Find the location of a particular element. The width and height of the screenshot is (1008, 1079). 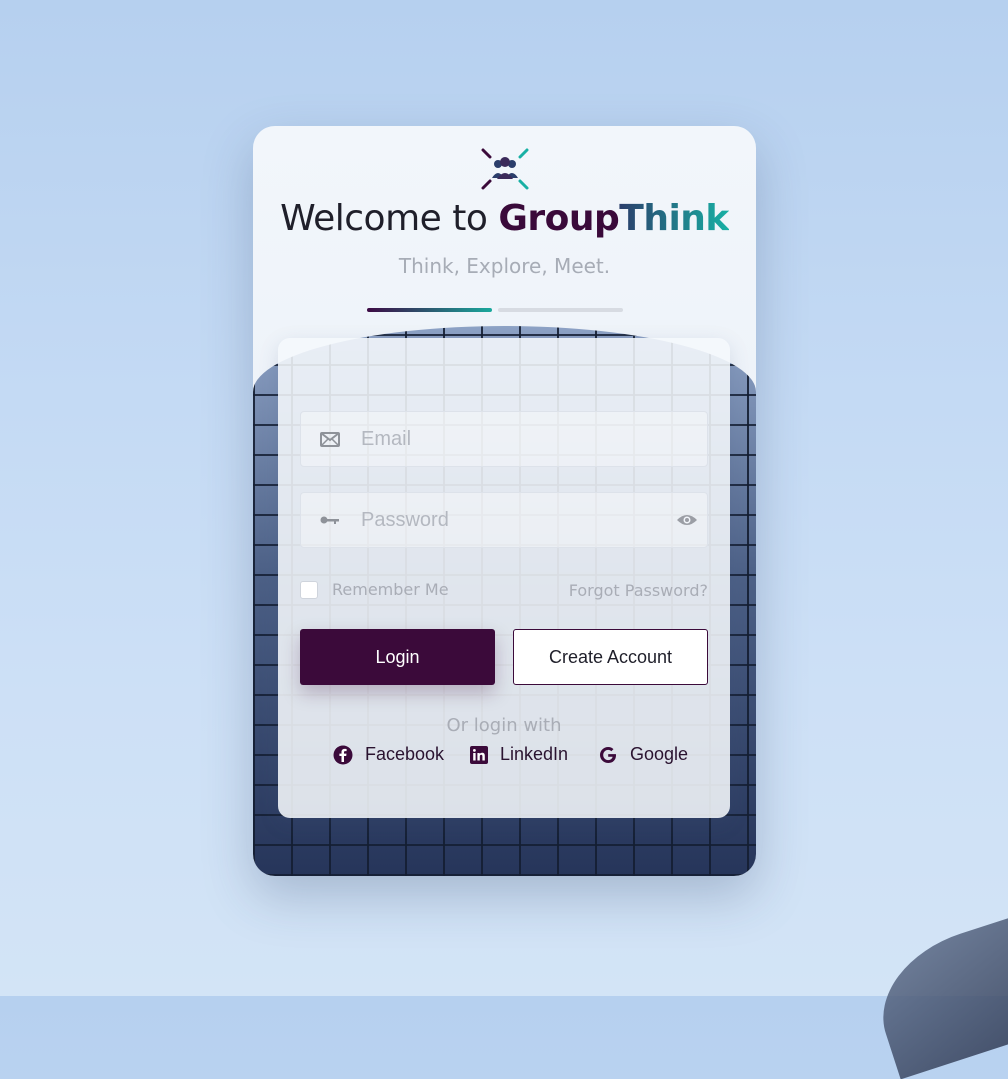

facebook-label: Facebook is located at coordinates (405, 754).